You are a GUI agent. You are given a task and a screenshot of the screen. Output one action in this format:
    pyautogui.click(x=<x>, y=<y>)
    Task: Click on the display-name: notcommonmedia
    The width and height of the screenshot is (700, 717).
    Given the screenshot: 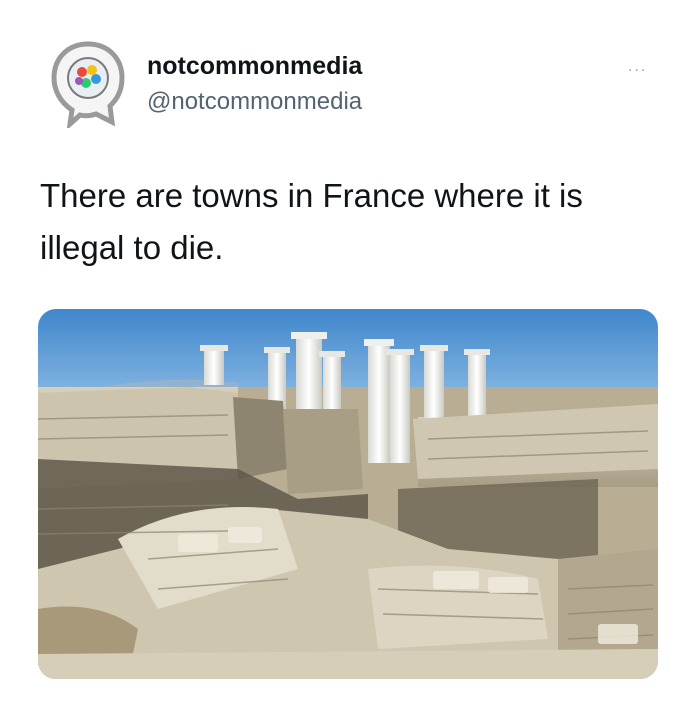 What is the action you would take?
    pyautogui.click(x=254, y=66)
    